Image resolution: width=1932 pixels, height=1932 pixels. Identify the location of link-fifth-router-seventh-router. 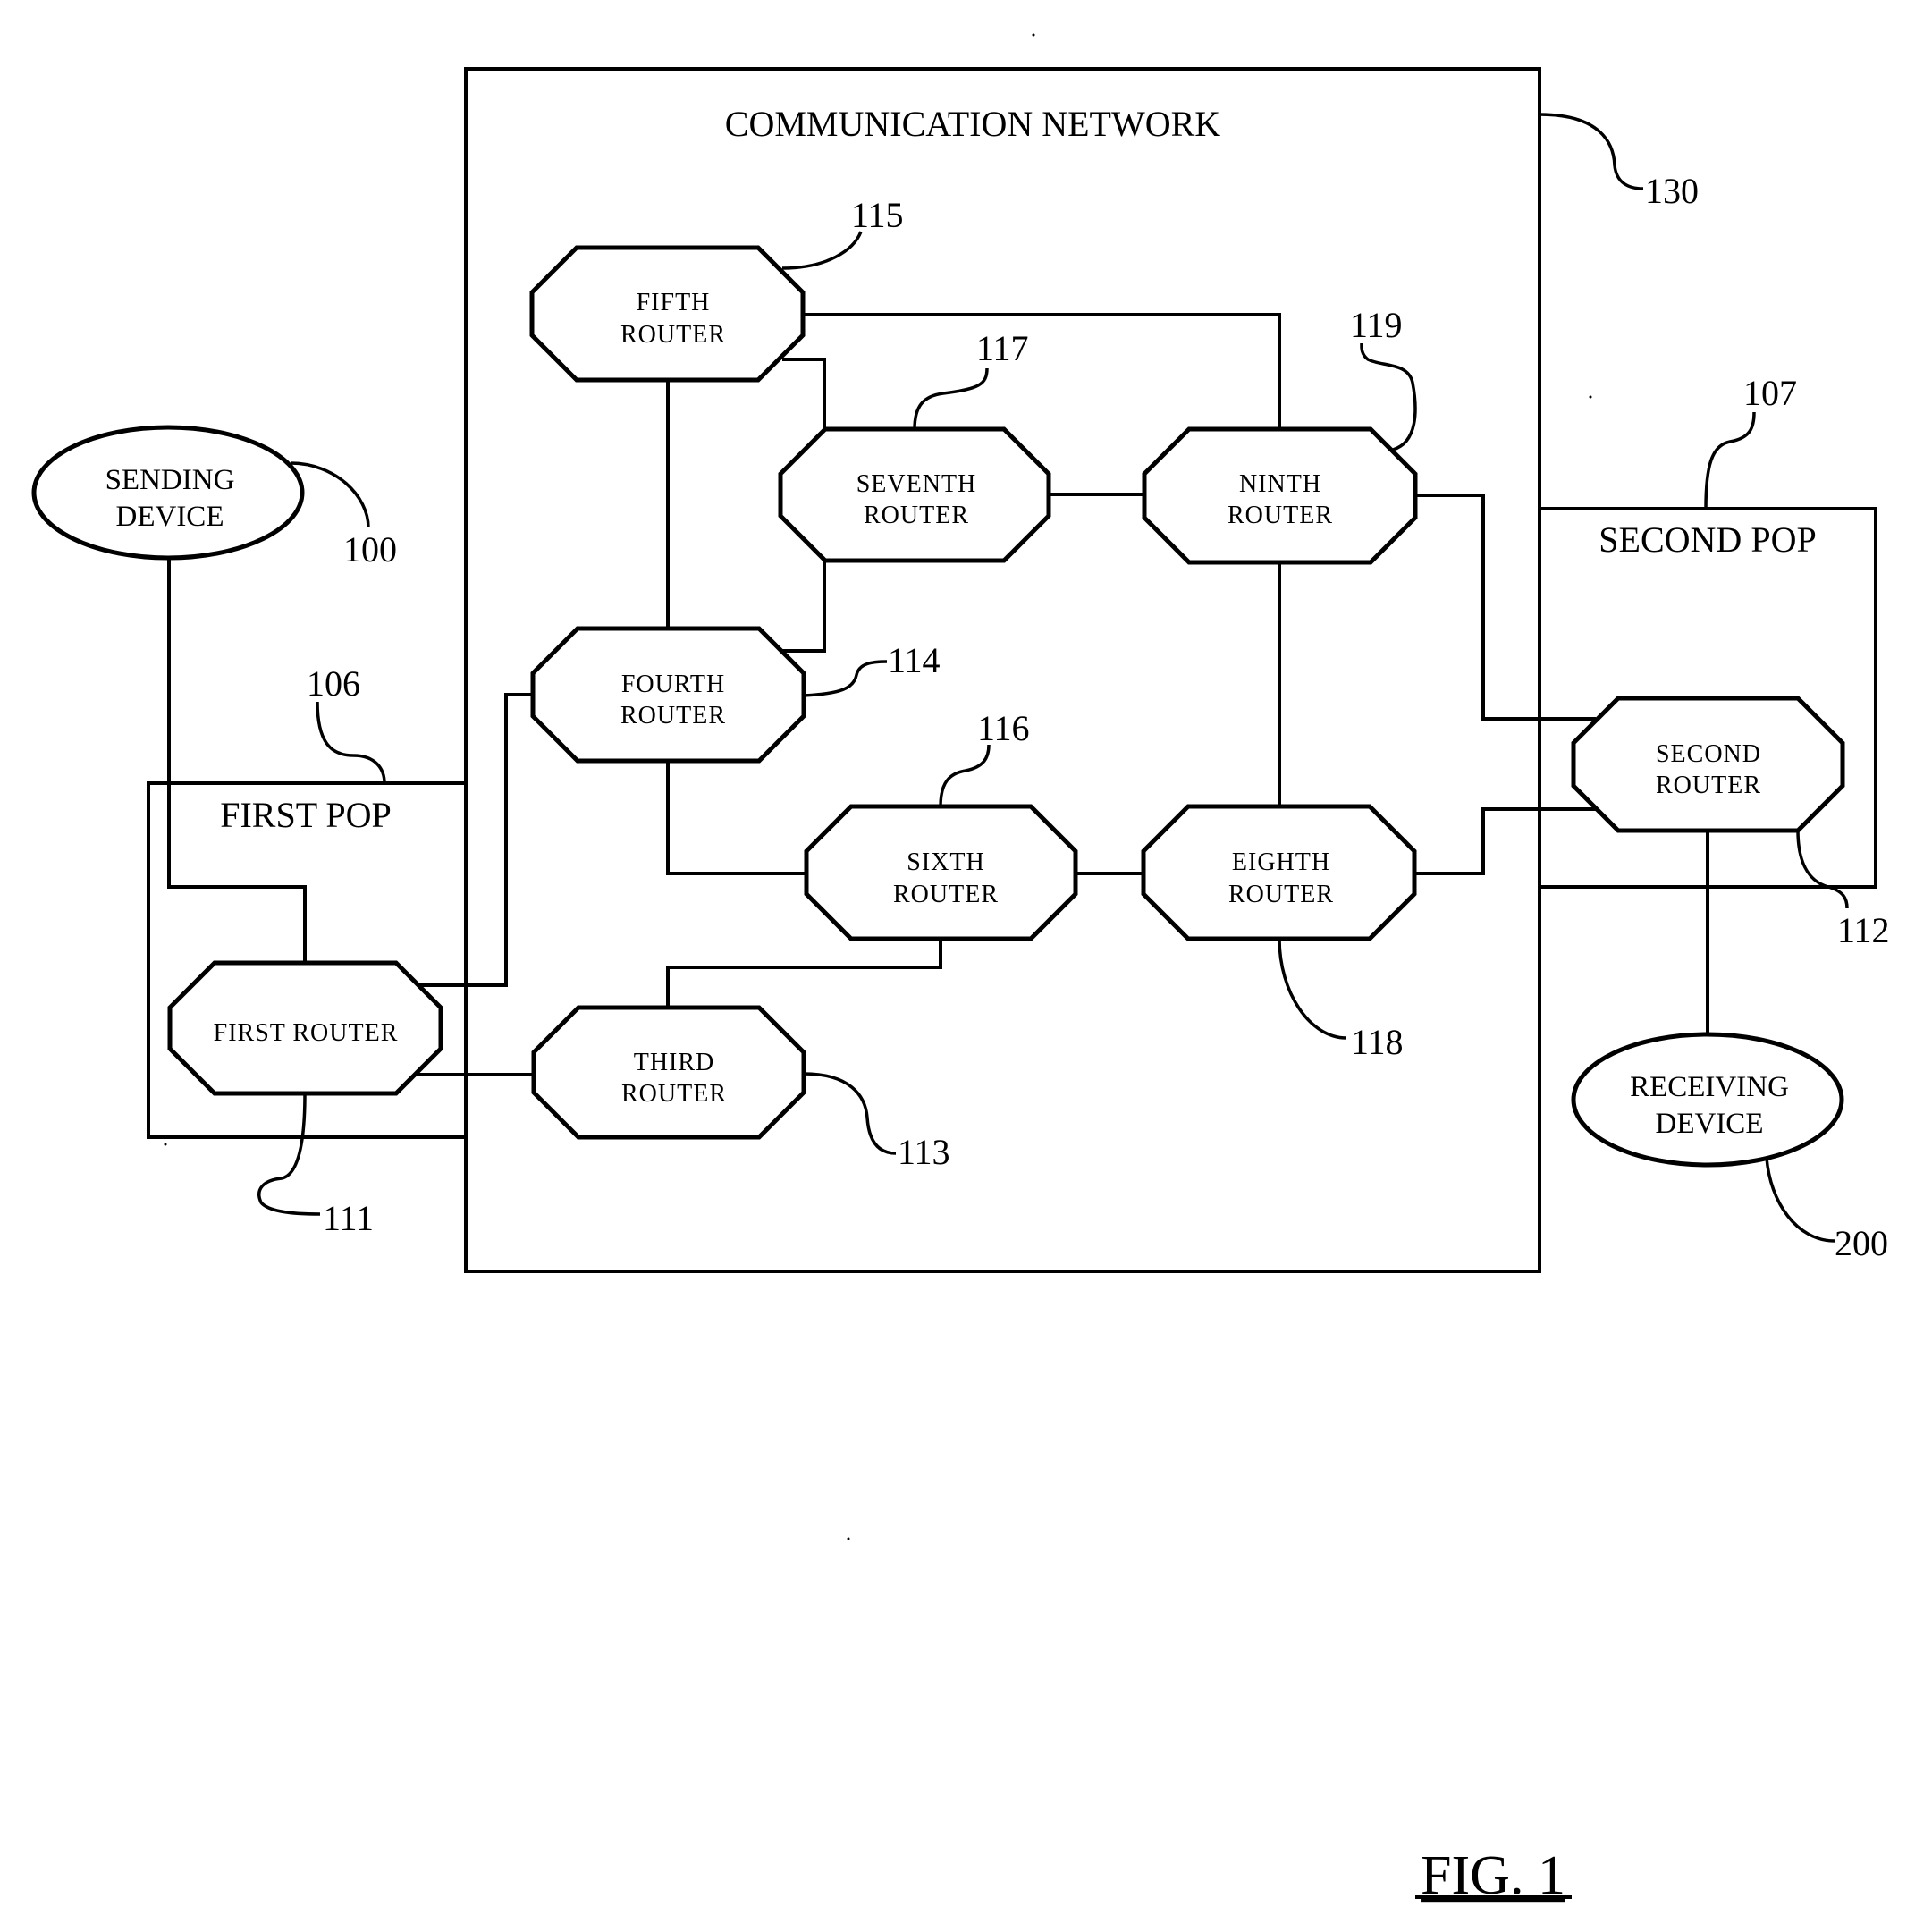
(804, 393).